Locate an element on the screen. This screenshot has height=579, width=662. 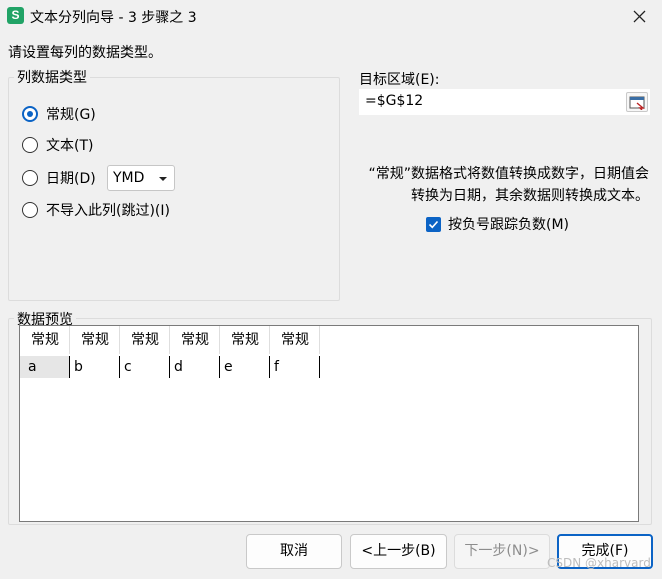
radio-skip: 不导入此列(跳过)(I) is located at coordinates (96, 210).